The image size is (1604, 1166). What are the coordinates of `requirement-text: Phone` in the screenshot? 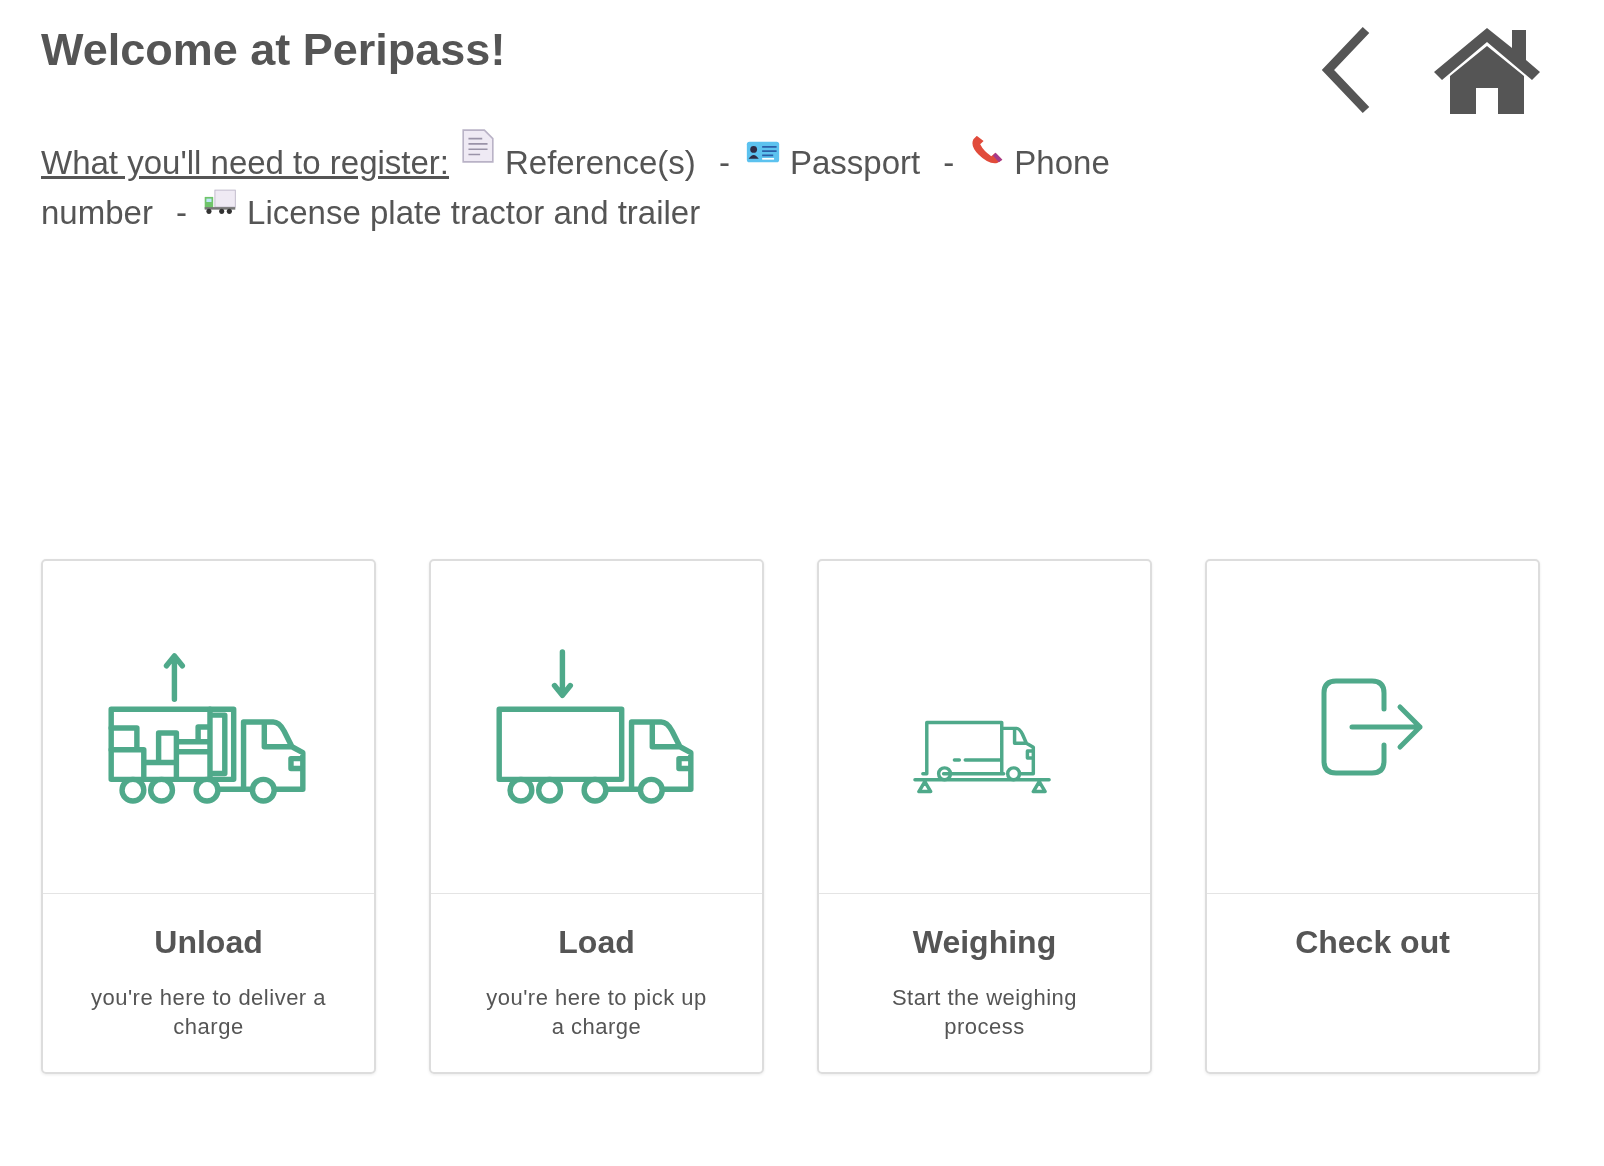 It's located at (1062, 162).